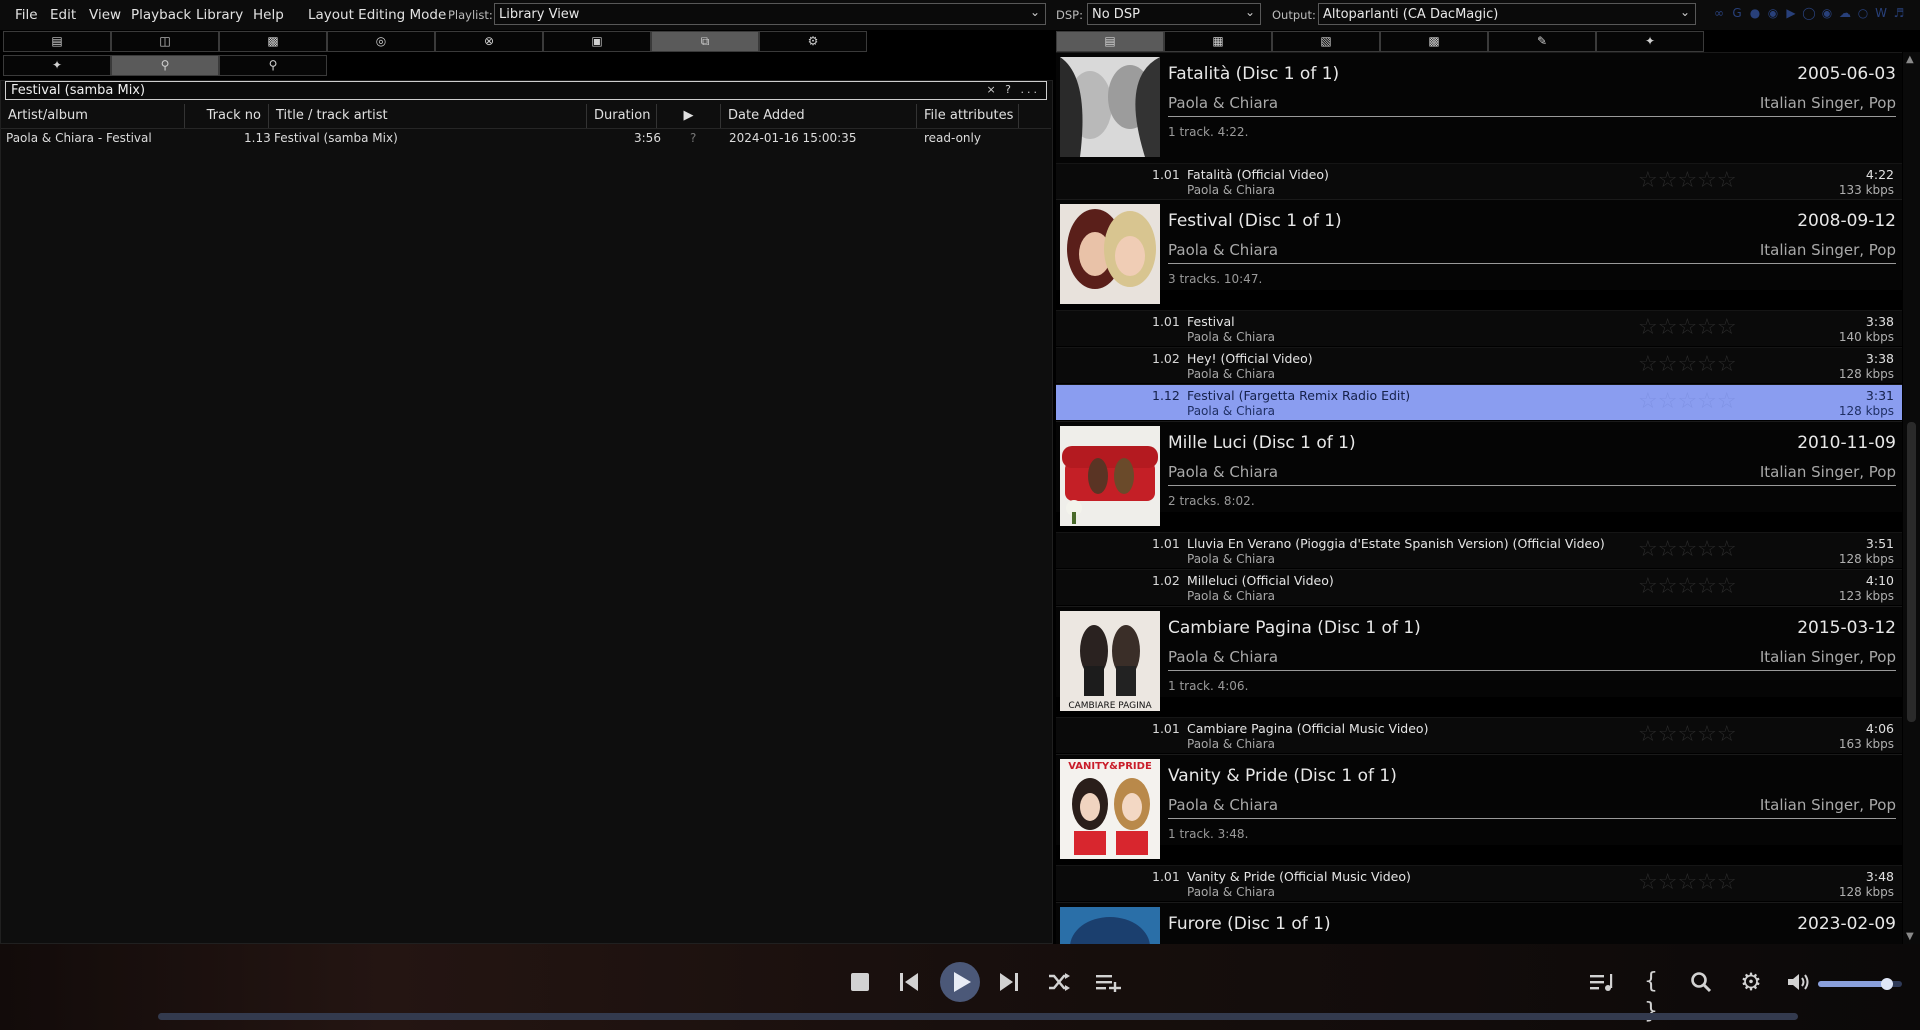  What do you see at coordinates (165, 41) in the screenshot?
I see `tab-book: ◫` at bounding box center [165, 41].